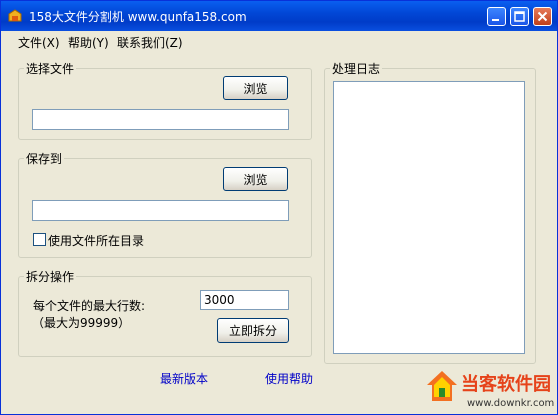  I want to click on menu-file: 文件(X), so click(39, 42).